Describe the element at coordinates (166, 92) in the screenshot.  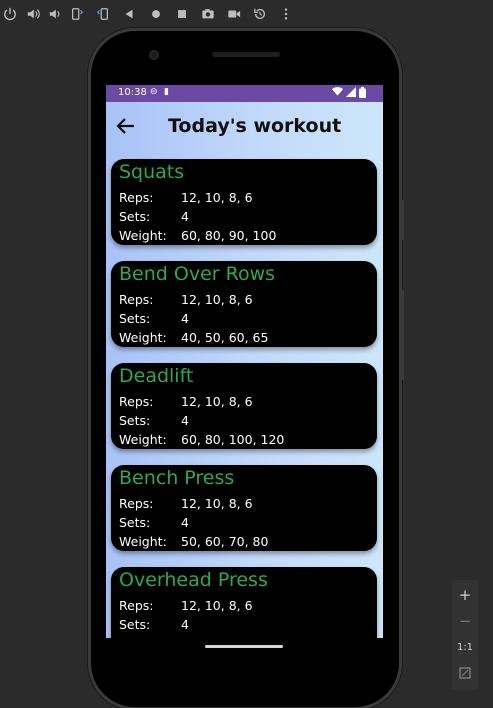
I see `sd-card-icon: ▮` at that location.